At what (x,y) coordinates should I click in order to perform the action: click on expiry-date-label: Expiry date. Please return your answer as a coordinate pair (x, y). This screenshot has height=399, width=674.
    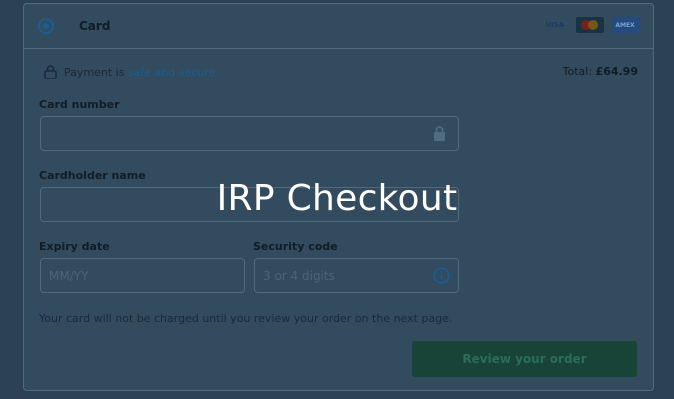
    Looking at the image, I should click on (74, 246).